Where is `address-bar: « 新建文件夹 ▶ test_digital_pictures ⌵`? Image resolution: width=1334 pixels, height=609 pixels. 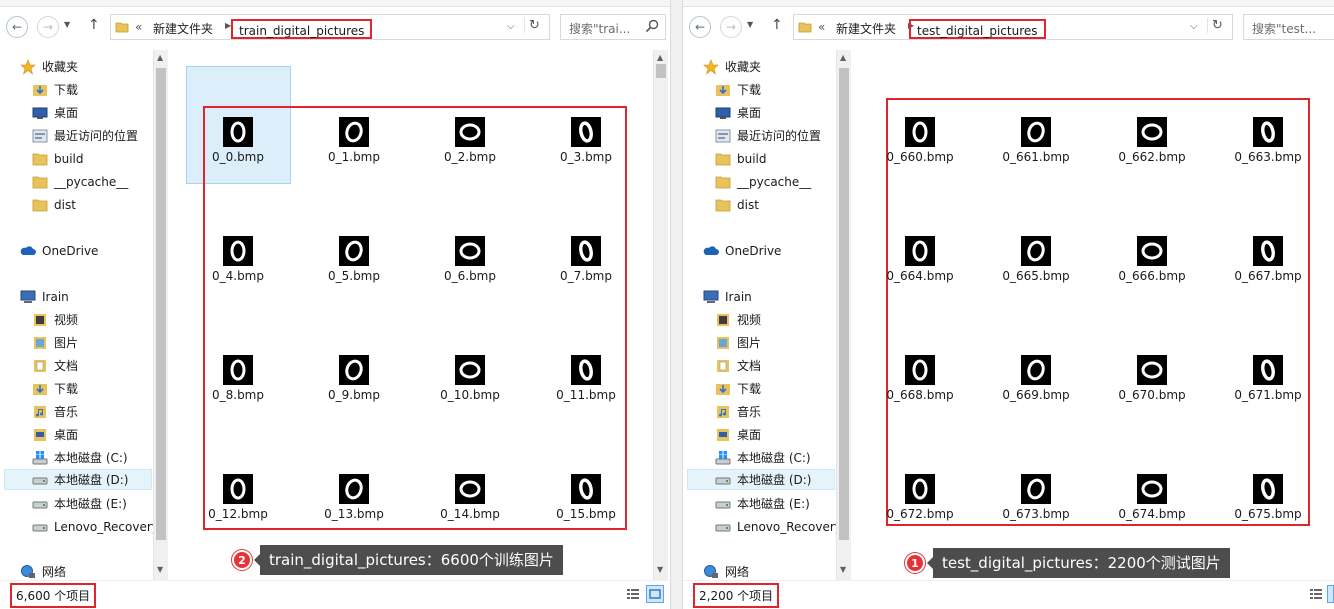
address-bar: « 新建文件夹 ▶ test_digital_pictures ⌵ is located at coordinates (1000, 27).